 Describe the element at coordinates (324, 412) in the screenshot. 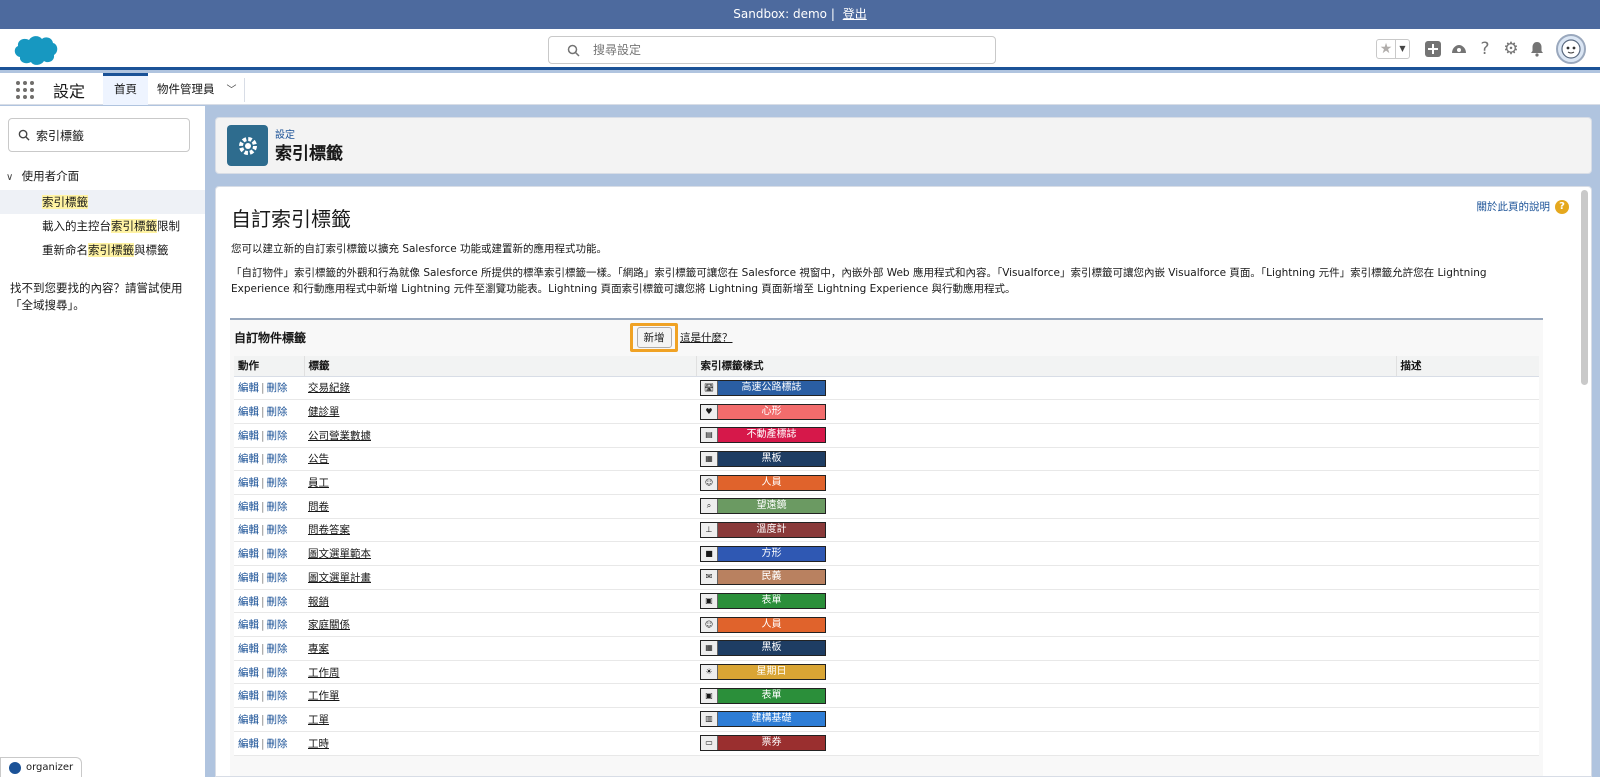

I see `tab-label-link: 健診單` at that location.